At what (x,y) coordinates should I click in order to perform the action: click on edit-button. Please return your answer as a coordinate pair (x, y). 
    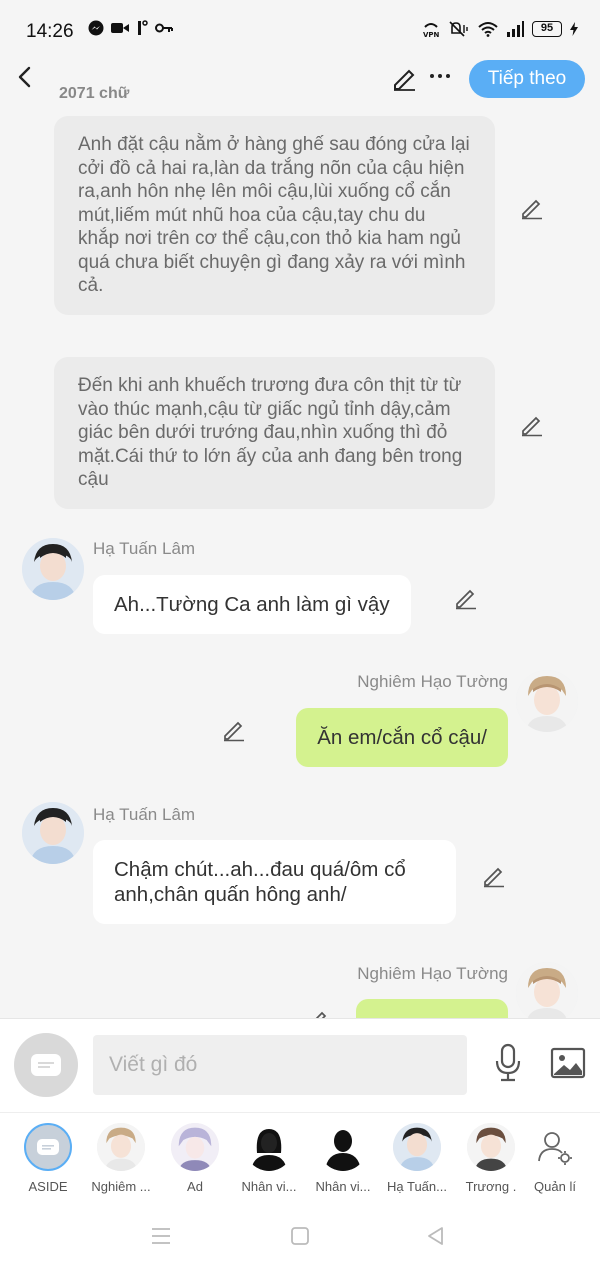
    Looking at the image, I should click on (404, 80).